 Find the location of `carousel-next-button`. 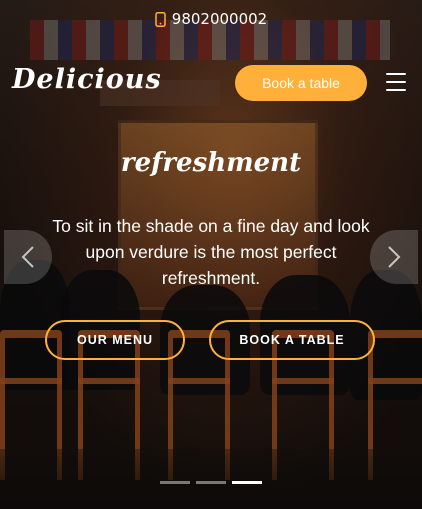

carousel-next-button is located at coordinates (394, 257).